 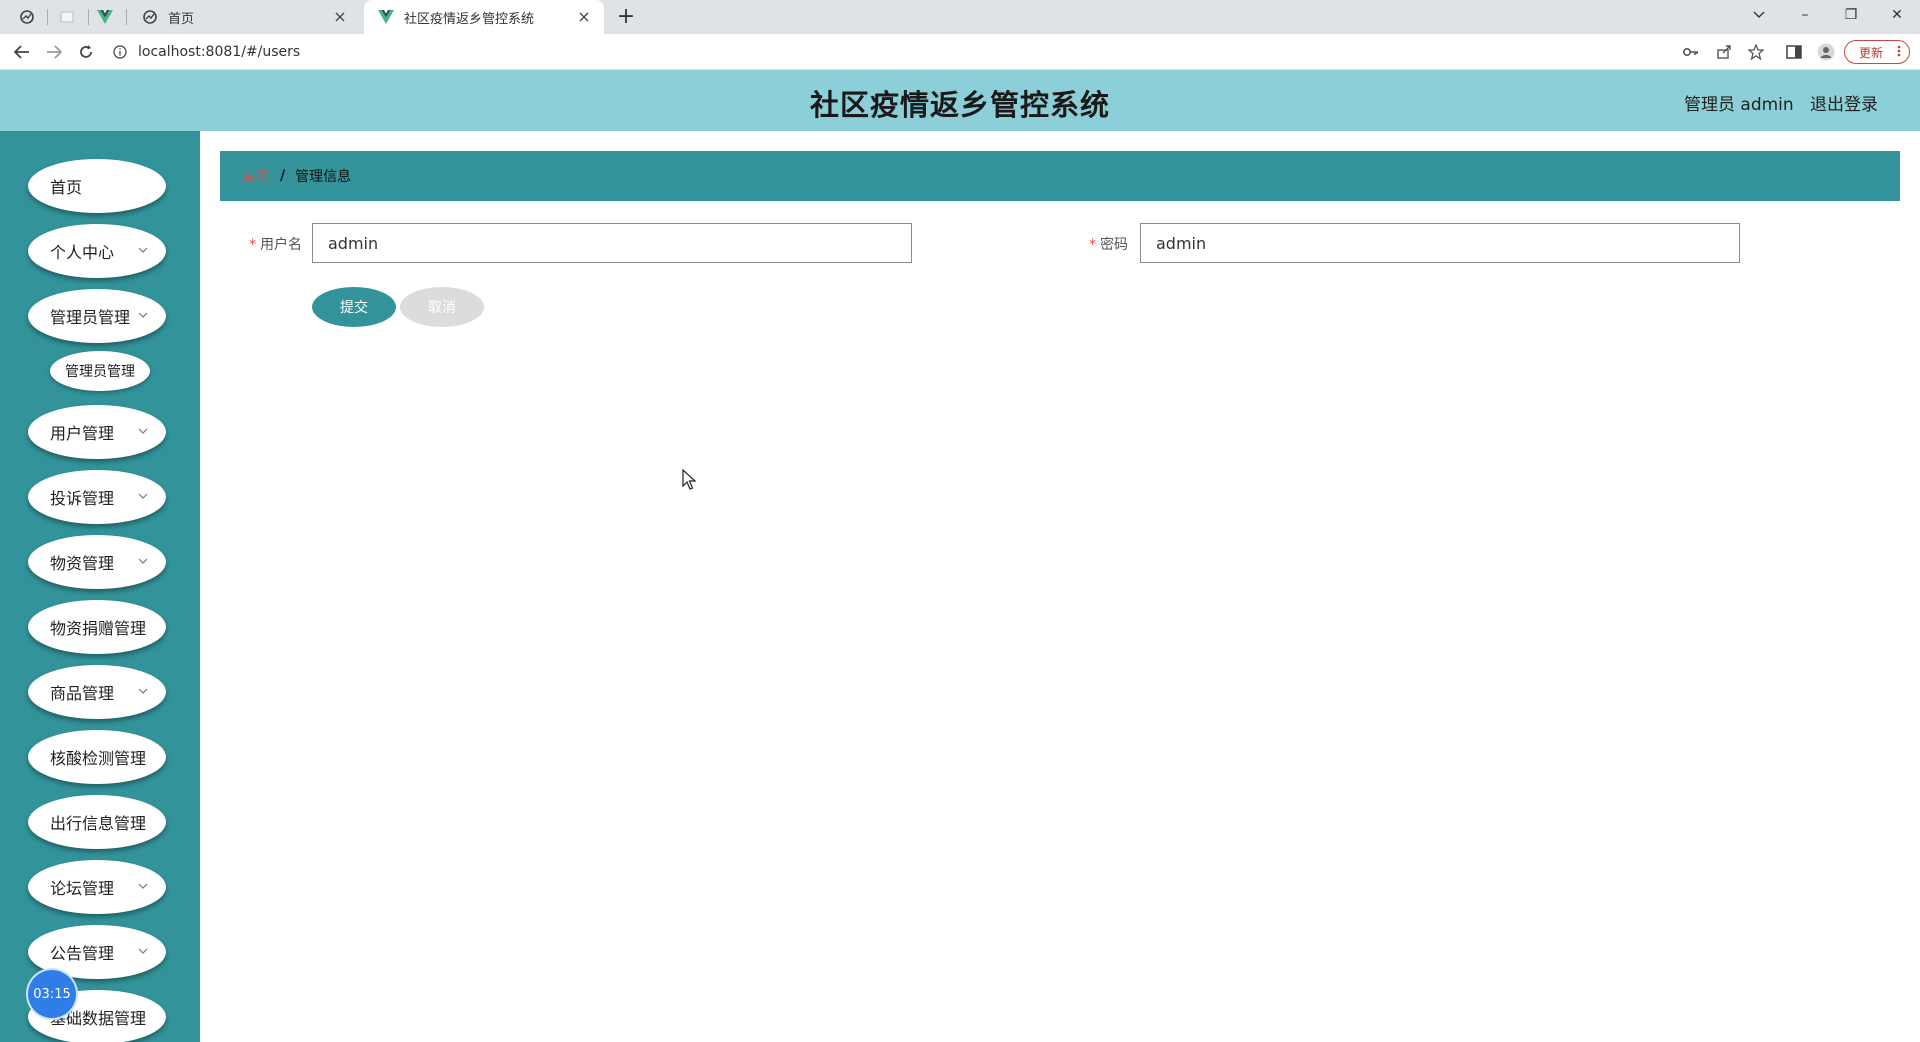 I want to click on profile-avatar-icon, so click(x=1826, y=52).